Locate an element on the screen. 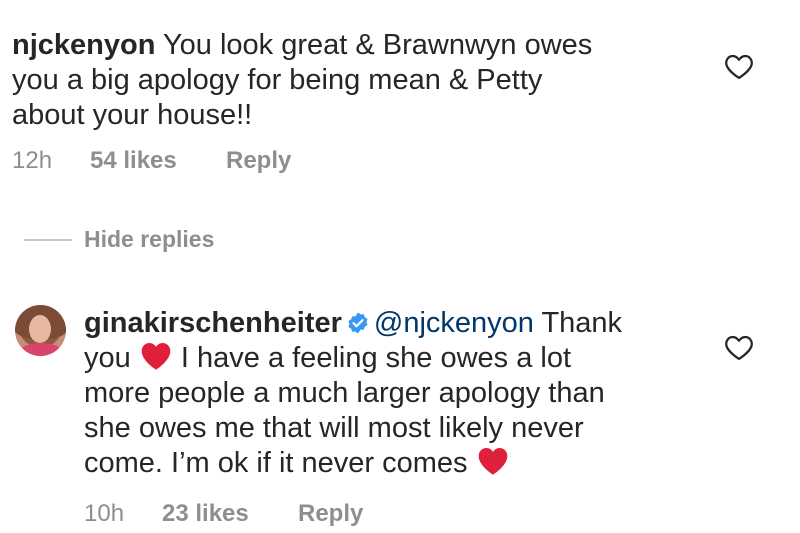 The height and width of the screenshot is (533, 800). reply-text-line-2b: I have a feeling she owes a lot is located at coordinates (372, 358).